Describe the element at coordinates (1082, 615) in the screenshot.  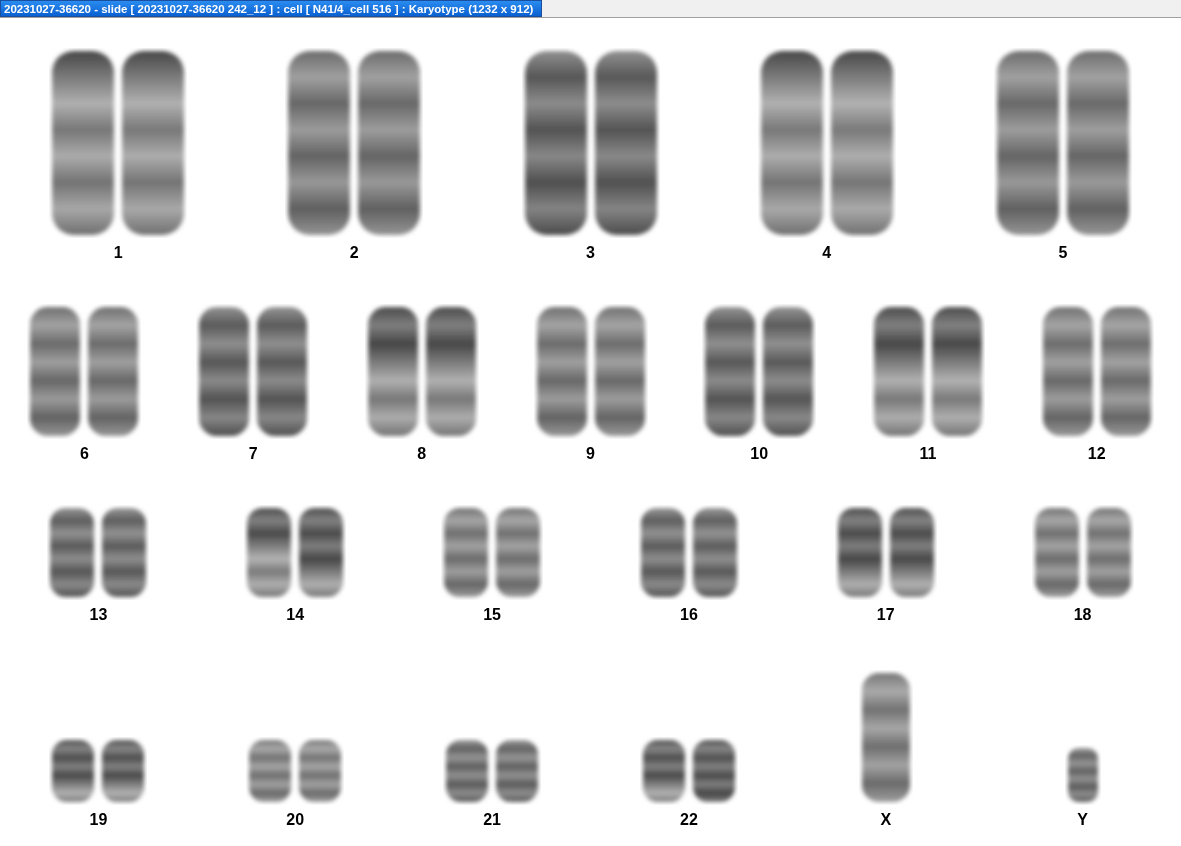
I see `chromosome-number: 18` at that location.